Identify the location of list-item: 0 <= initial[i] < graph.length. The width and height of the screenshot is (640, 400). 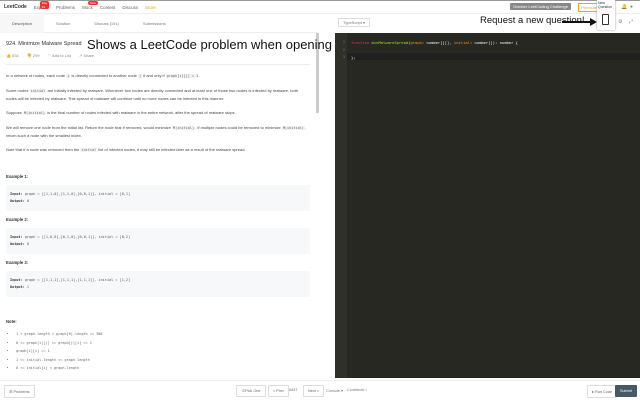
(163, 368).